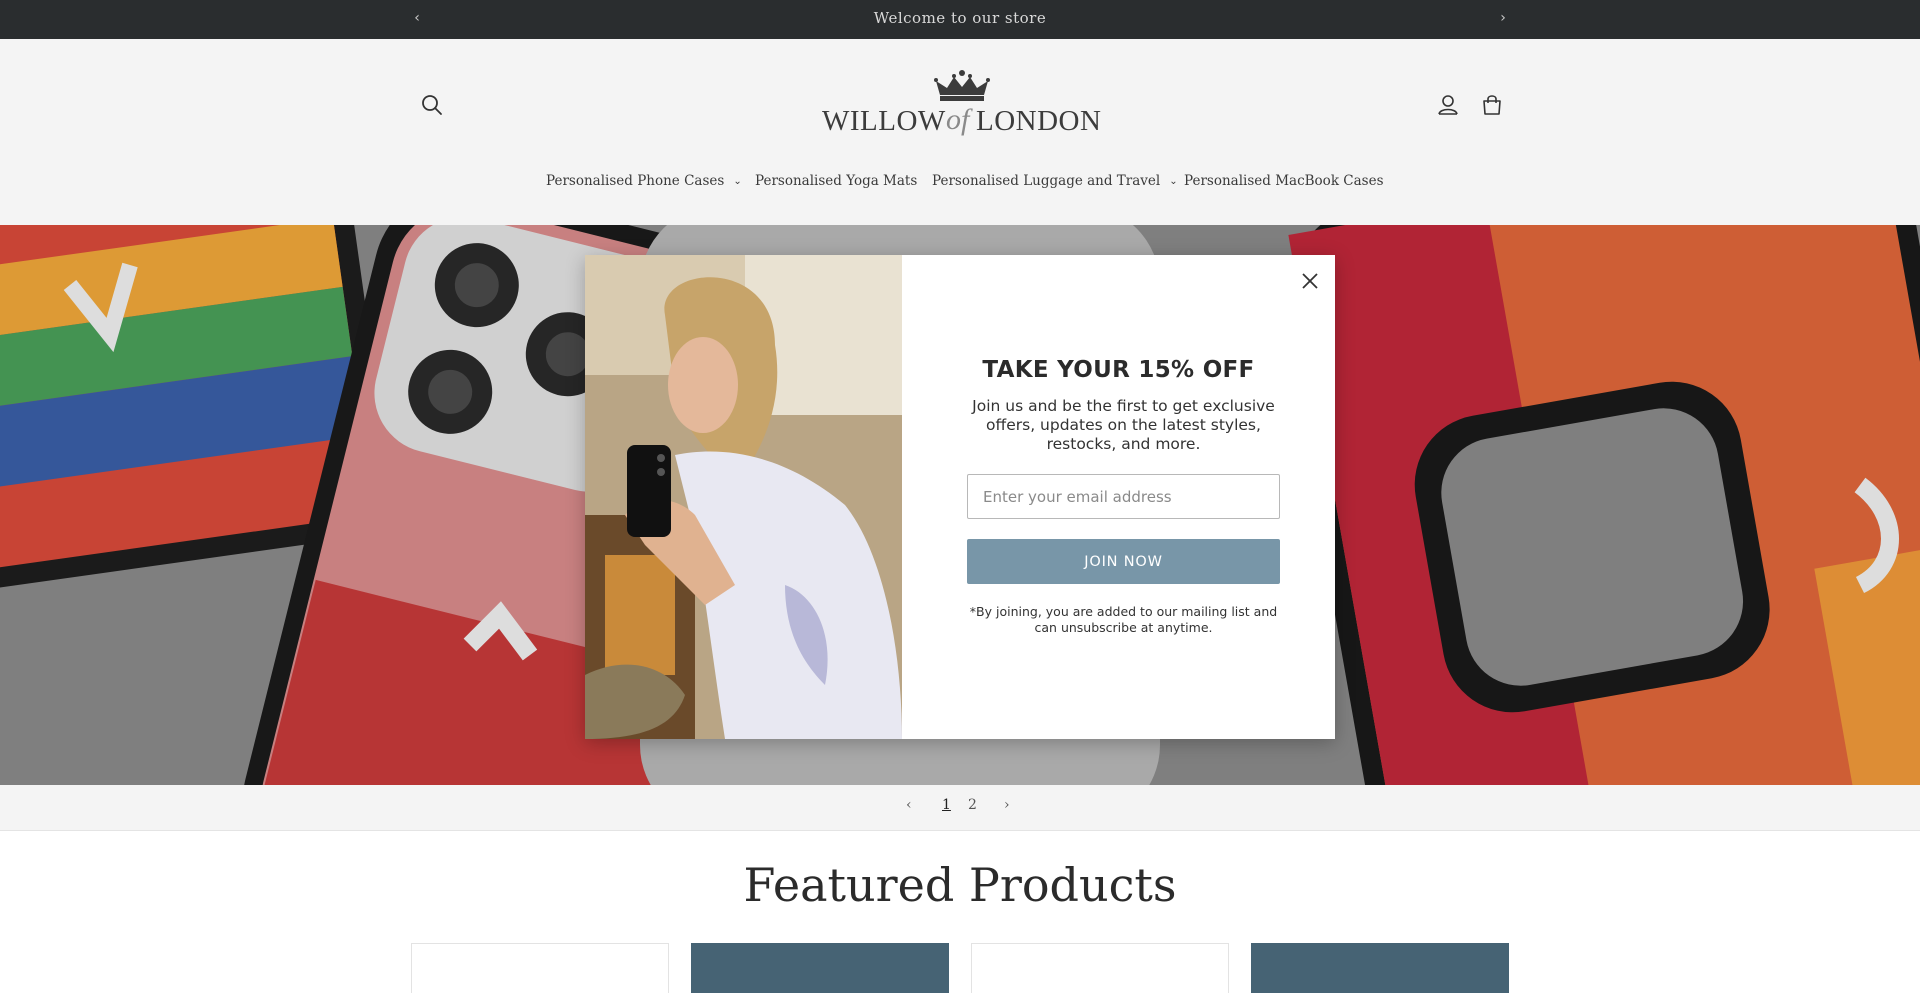 This screenshot has height=993, width=1920. I want to click on popup-photo, so click(743, 497).